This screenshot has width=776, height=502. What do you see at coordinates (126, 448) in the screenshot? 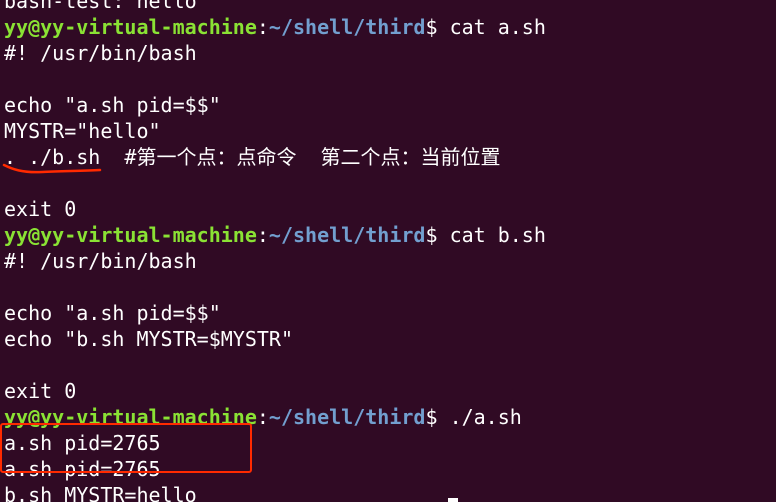
I see `red-highlight-box-annotation` at bounding box center [126, 448].